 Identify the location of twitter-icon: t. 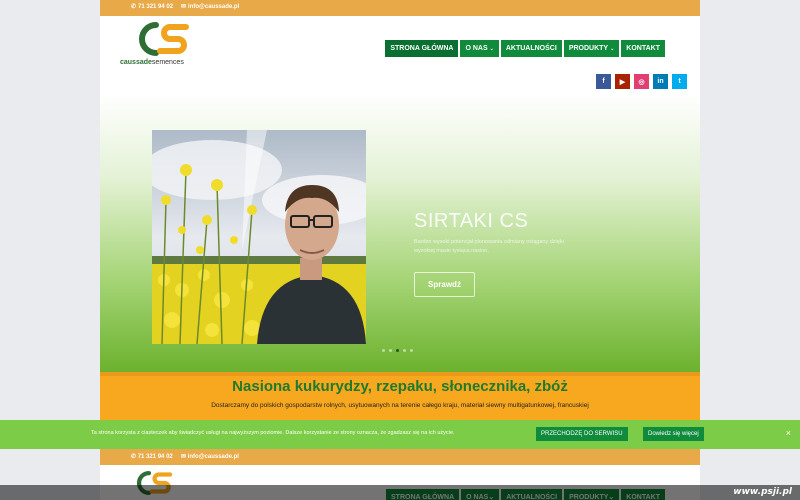
(679, 81).